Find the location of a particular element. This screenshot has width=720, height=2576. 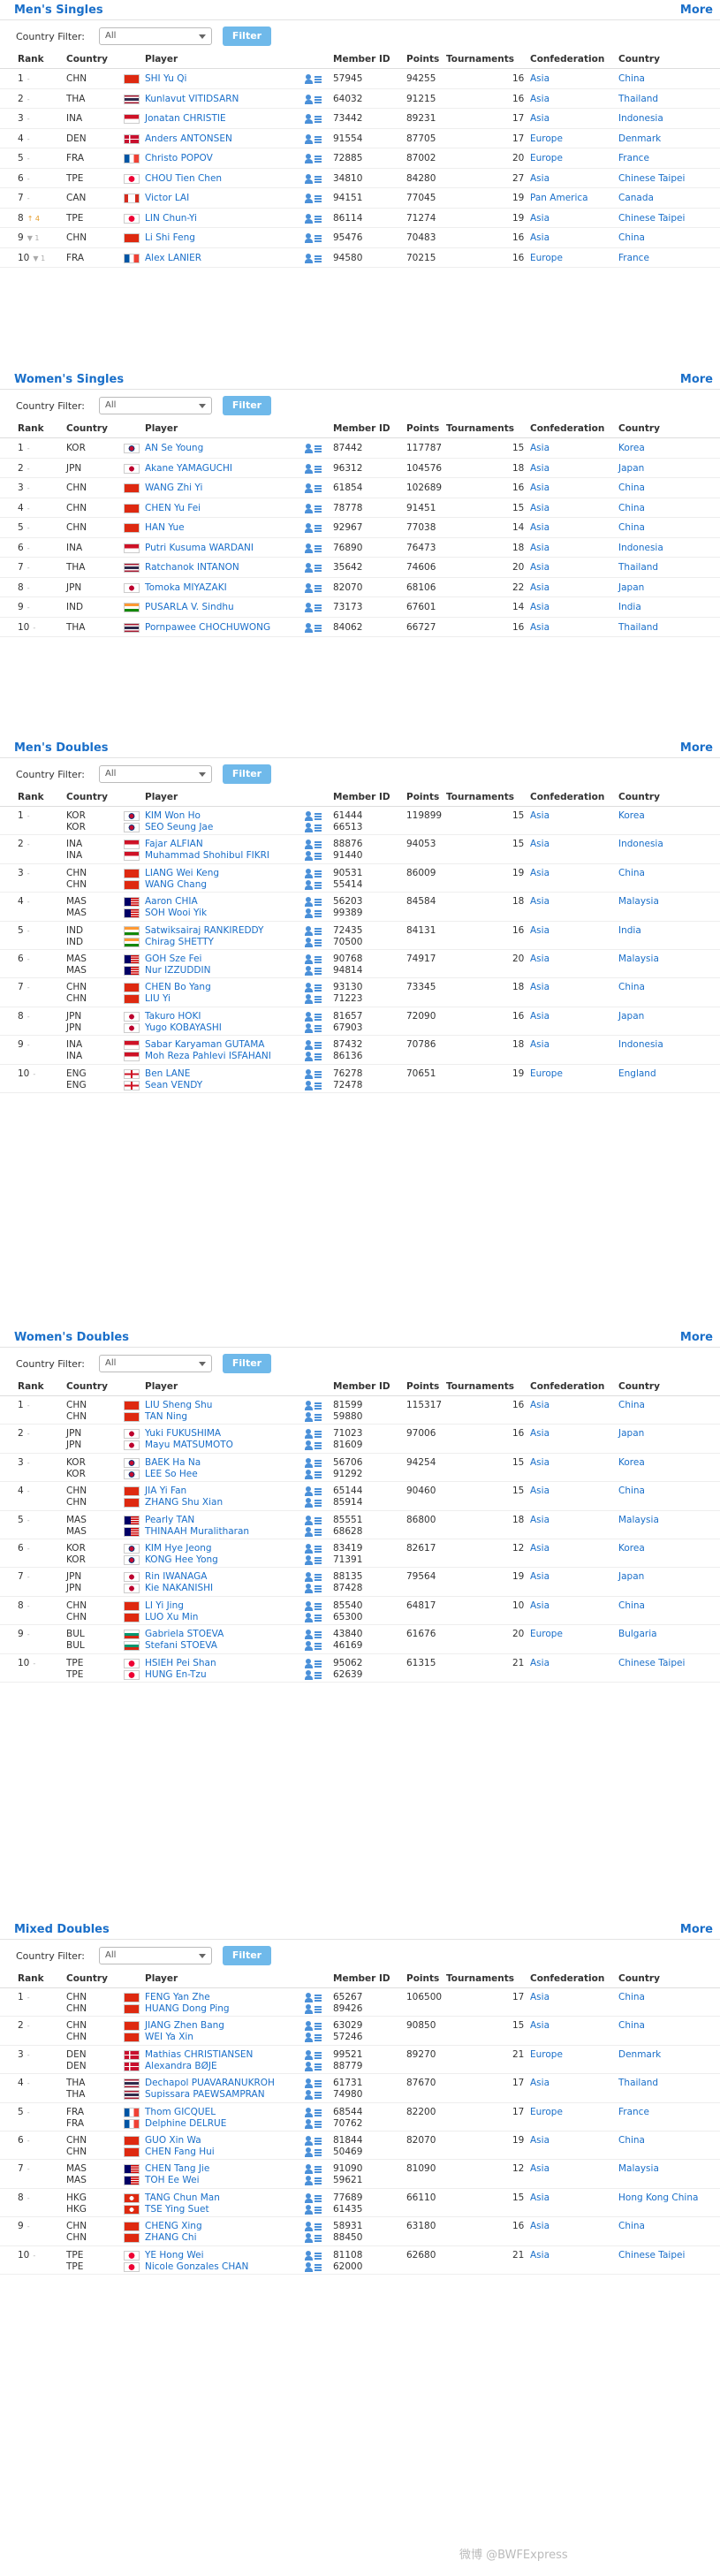

player-name-link: WANG Zhi Yi is located at coordinates (173, 488).